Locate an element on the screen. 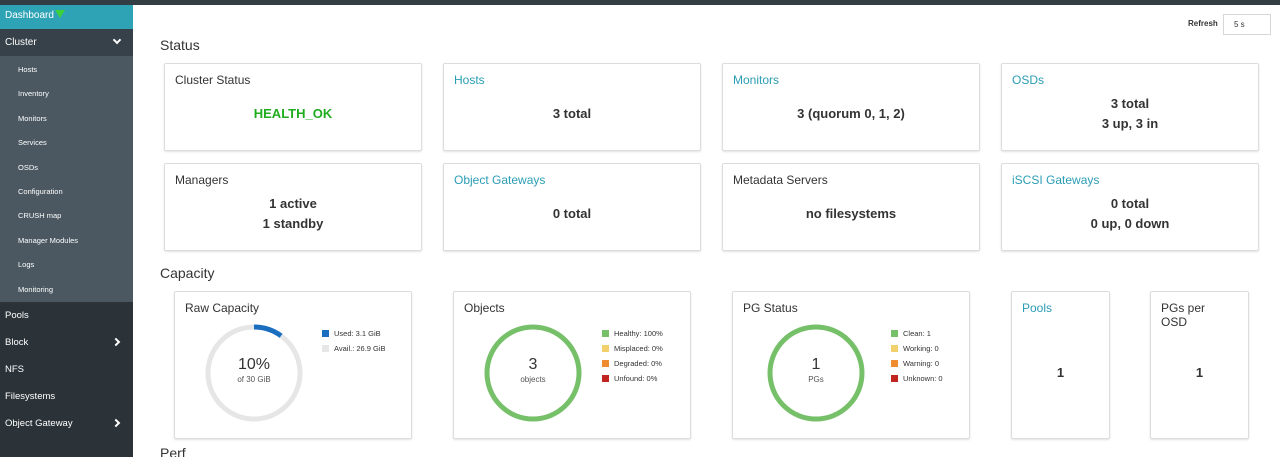  object-gateways-link: Object Gateways is located at coordinates (499, 180).